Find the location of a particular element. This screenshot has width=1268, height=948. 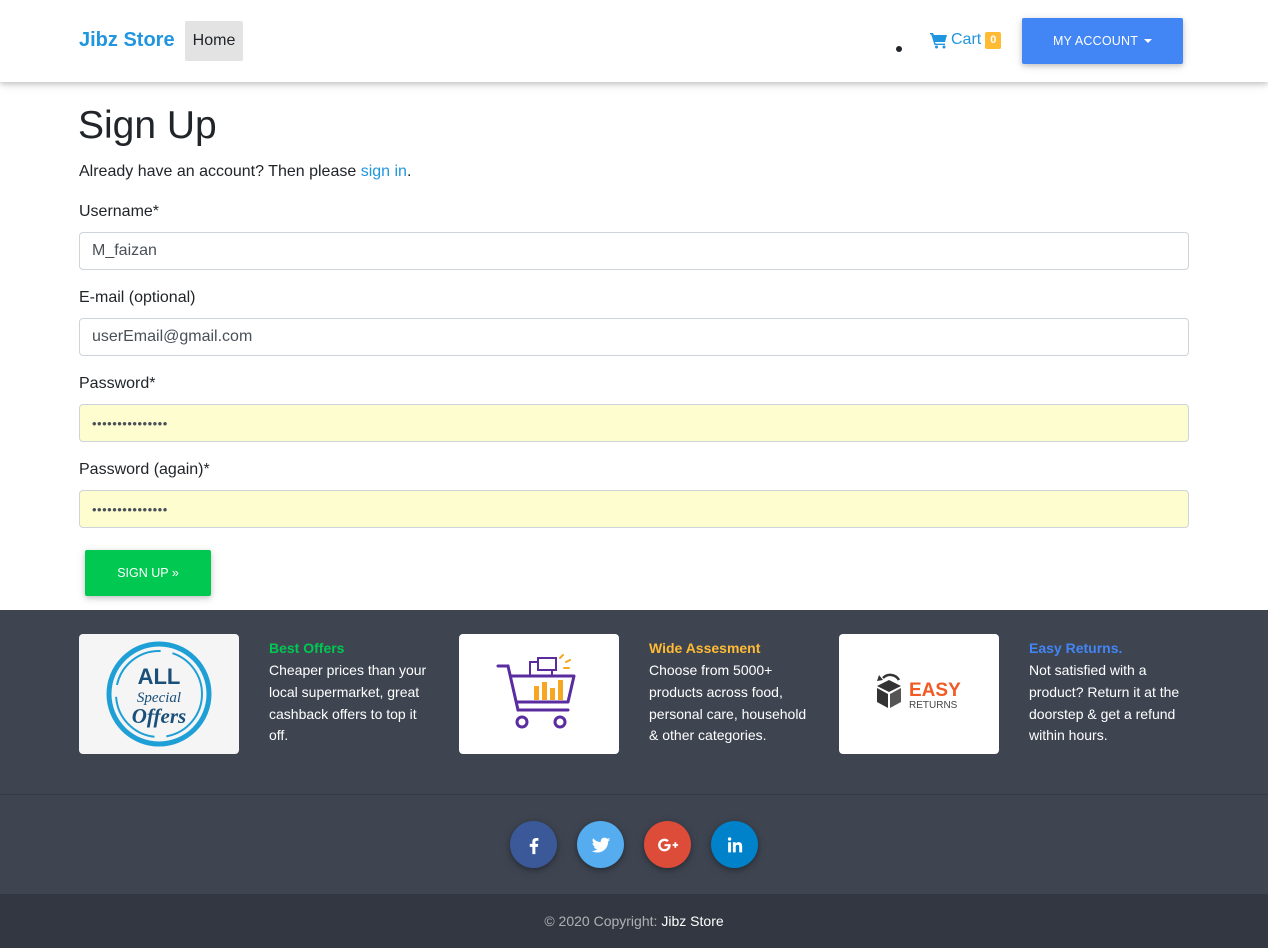

username-input: M_faizan is located at coordinates (634, 251).